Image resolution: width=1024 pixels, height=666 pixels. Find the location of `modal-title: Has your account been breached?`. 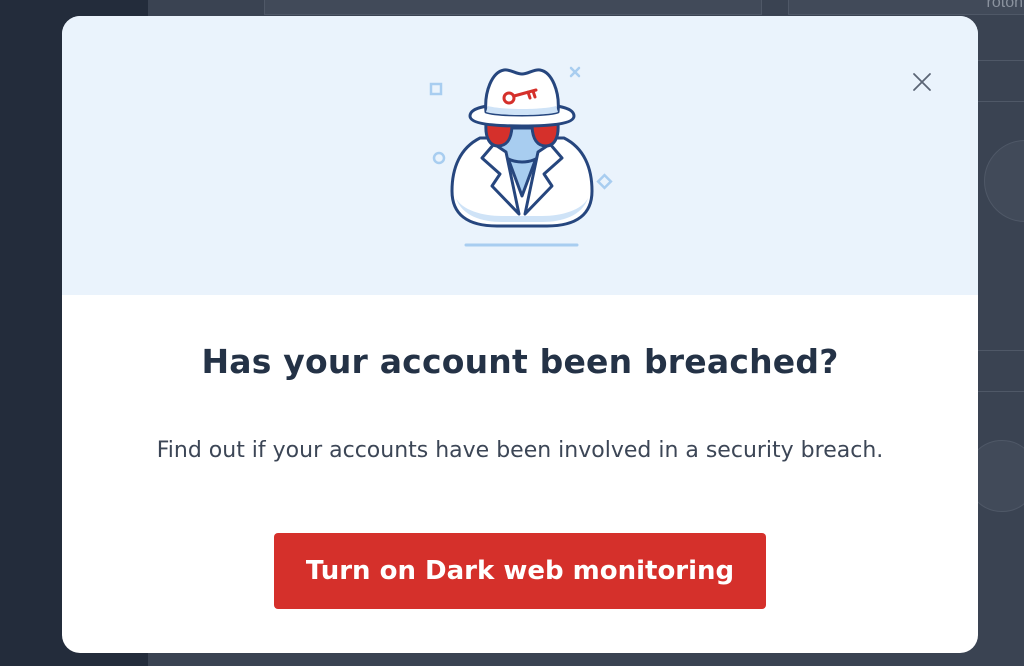

modal-title: Has your account been breached? is located at coordinates (520, 361).